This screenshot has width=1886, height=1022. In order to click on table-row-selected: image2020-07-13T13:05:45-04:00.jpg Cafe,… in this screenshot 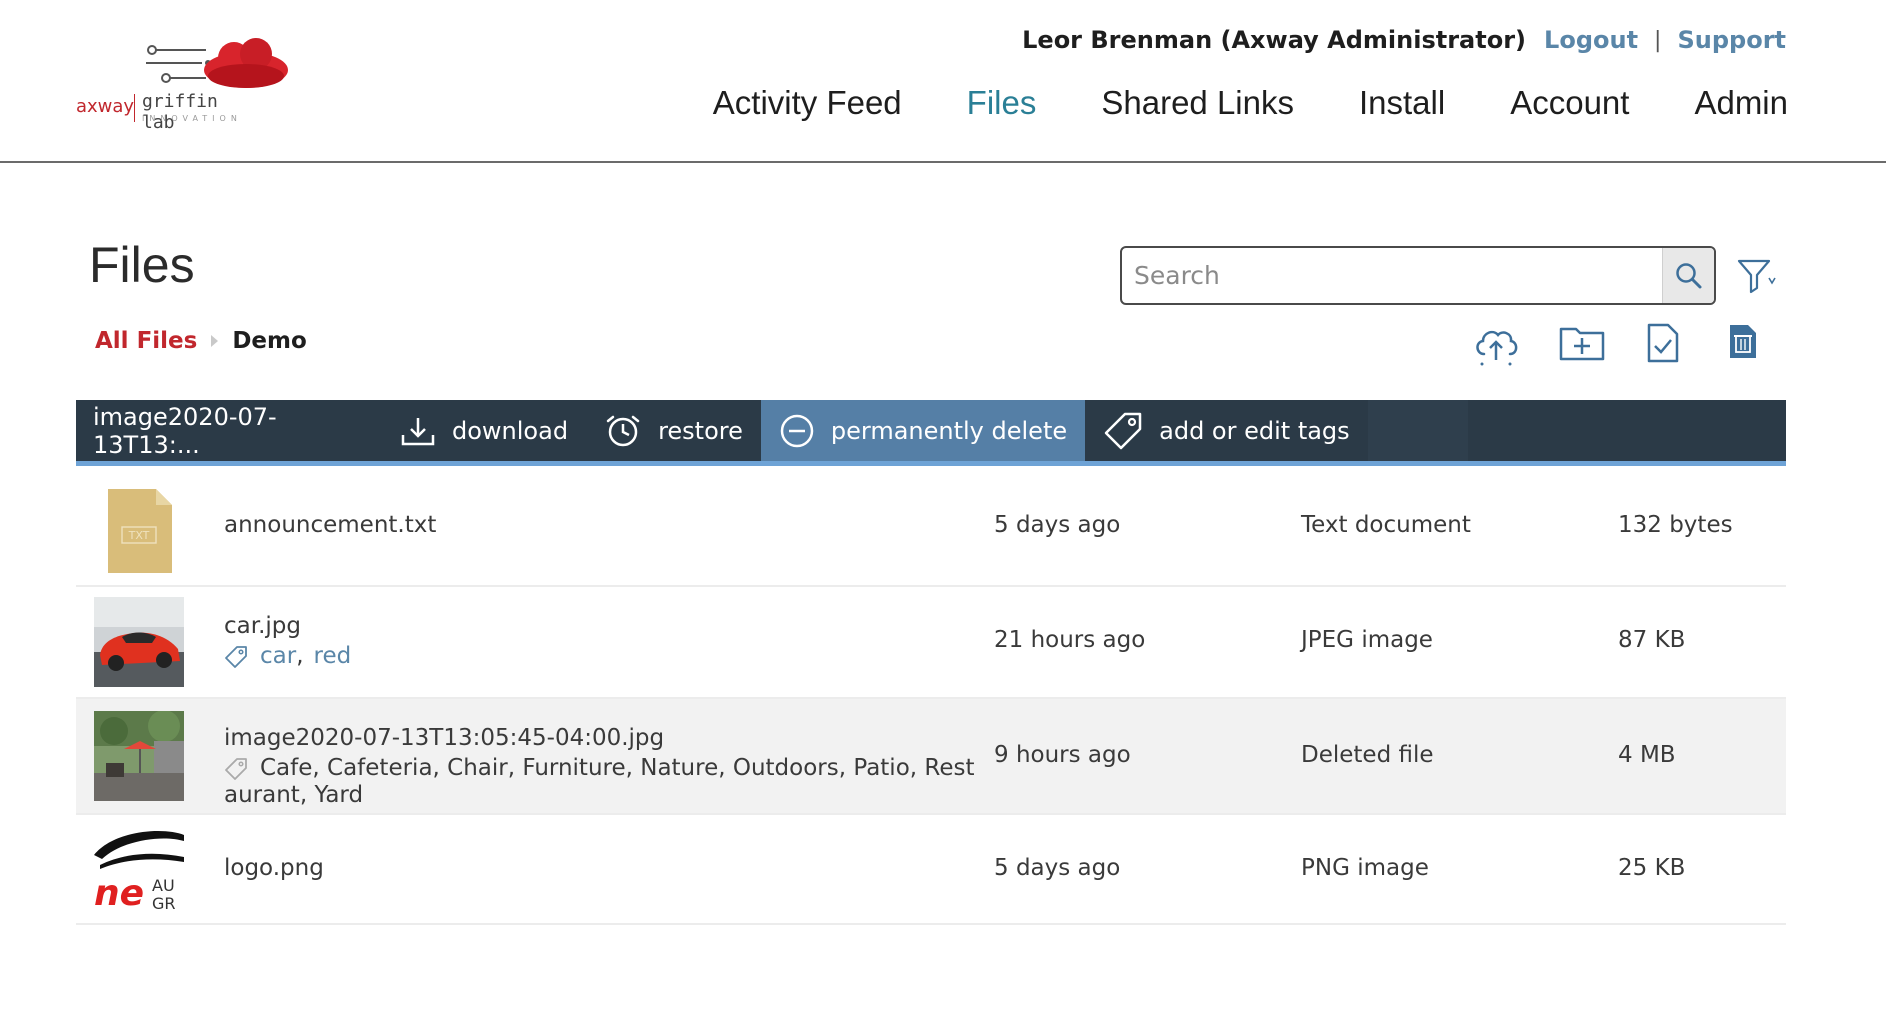, I will do `click(931, 757)`.